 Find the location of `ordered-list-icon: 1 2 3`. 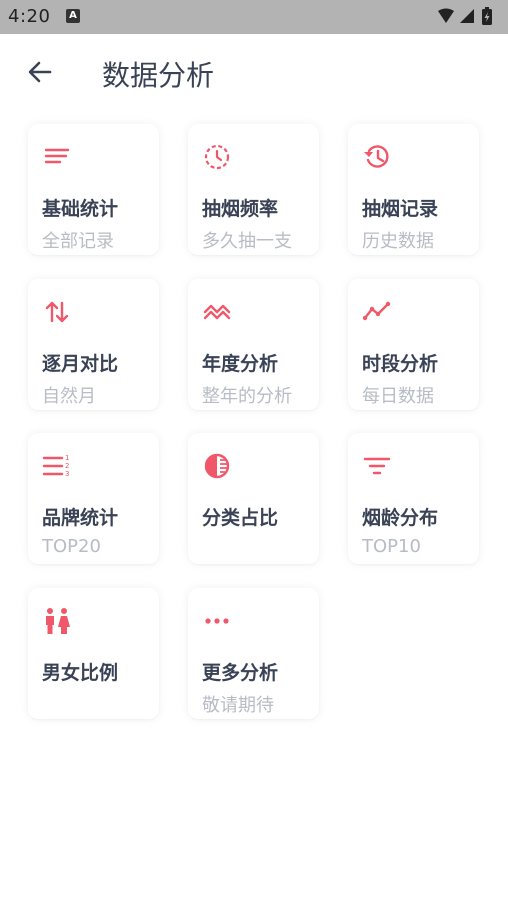

ordered-list-icon: 1 2 3 is located at coordinates (55, 466).